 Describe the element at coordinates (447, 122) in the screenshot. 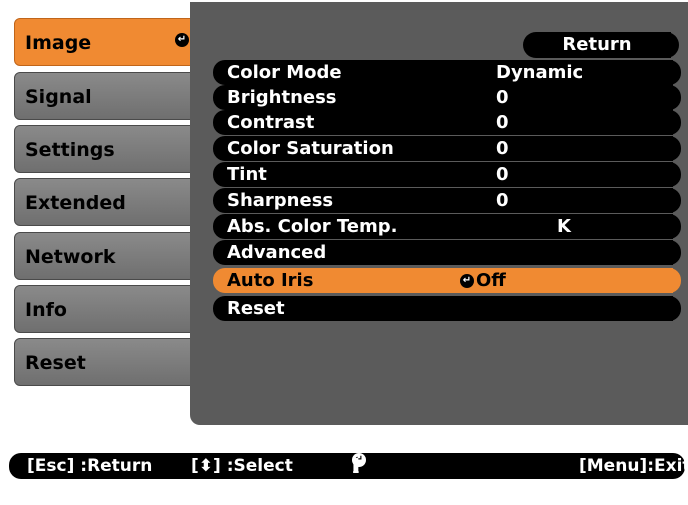

I see `menu-row-contrast: Contrast 0` at that location.